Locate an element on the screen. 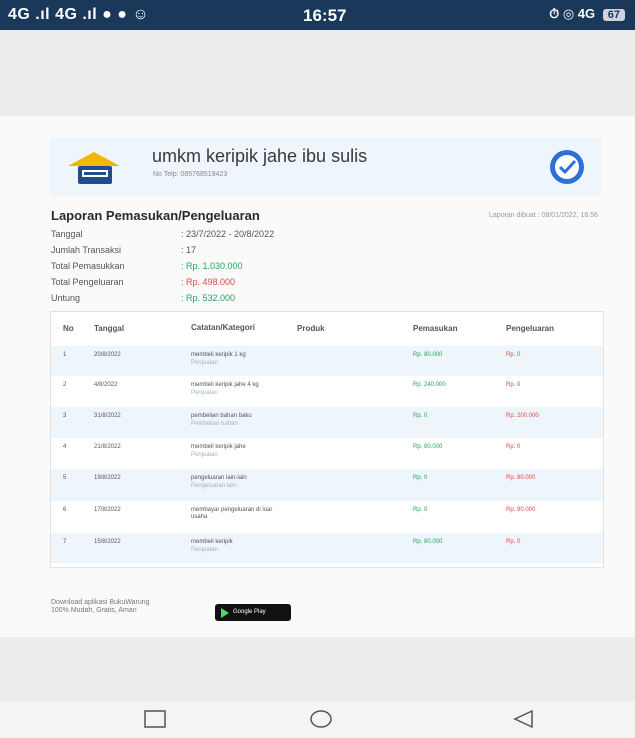 The image size is (635, 738). column-header: Pemasukan is located at coordinates (435, 328).